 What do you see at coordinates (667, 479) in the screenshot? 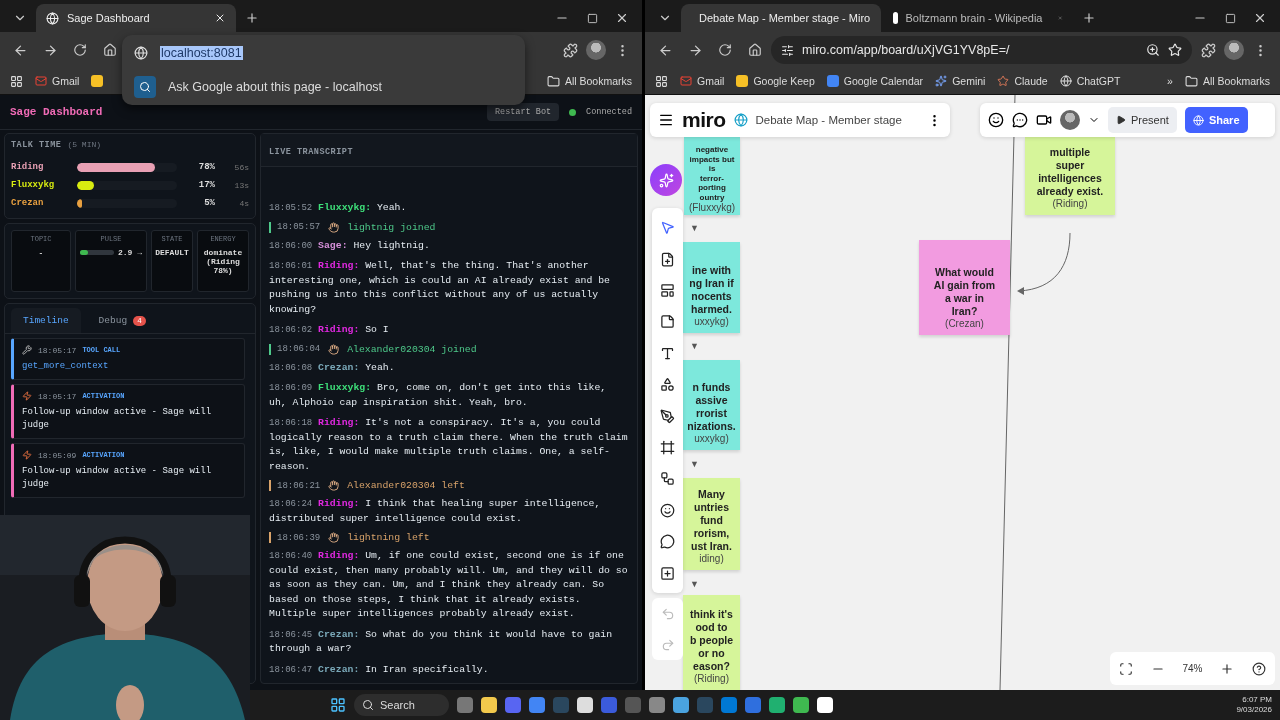
I see `connector-icon` at bounding box center [667, 479].